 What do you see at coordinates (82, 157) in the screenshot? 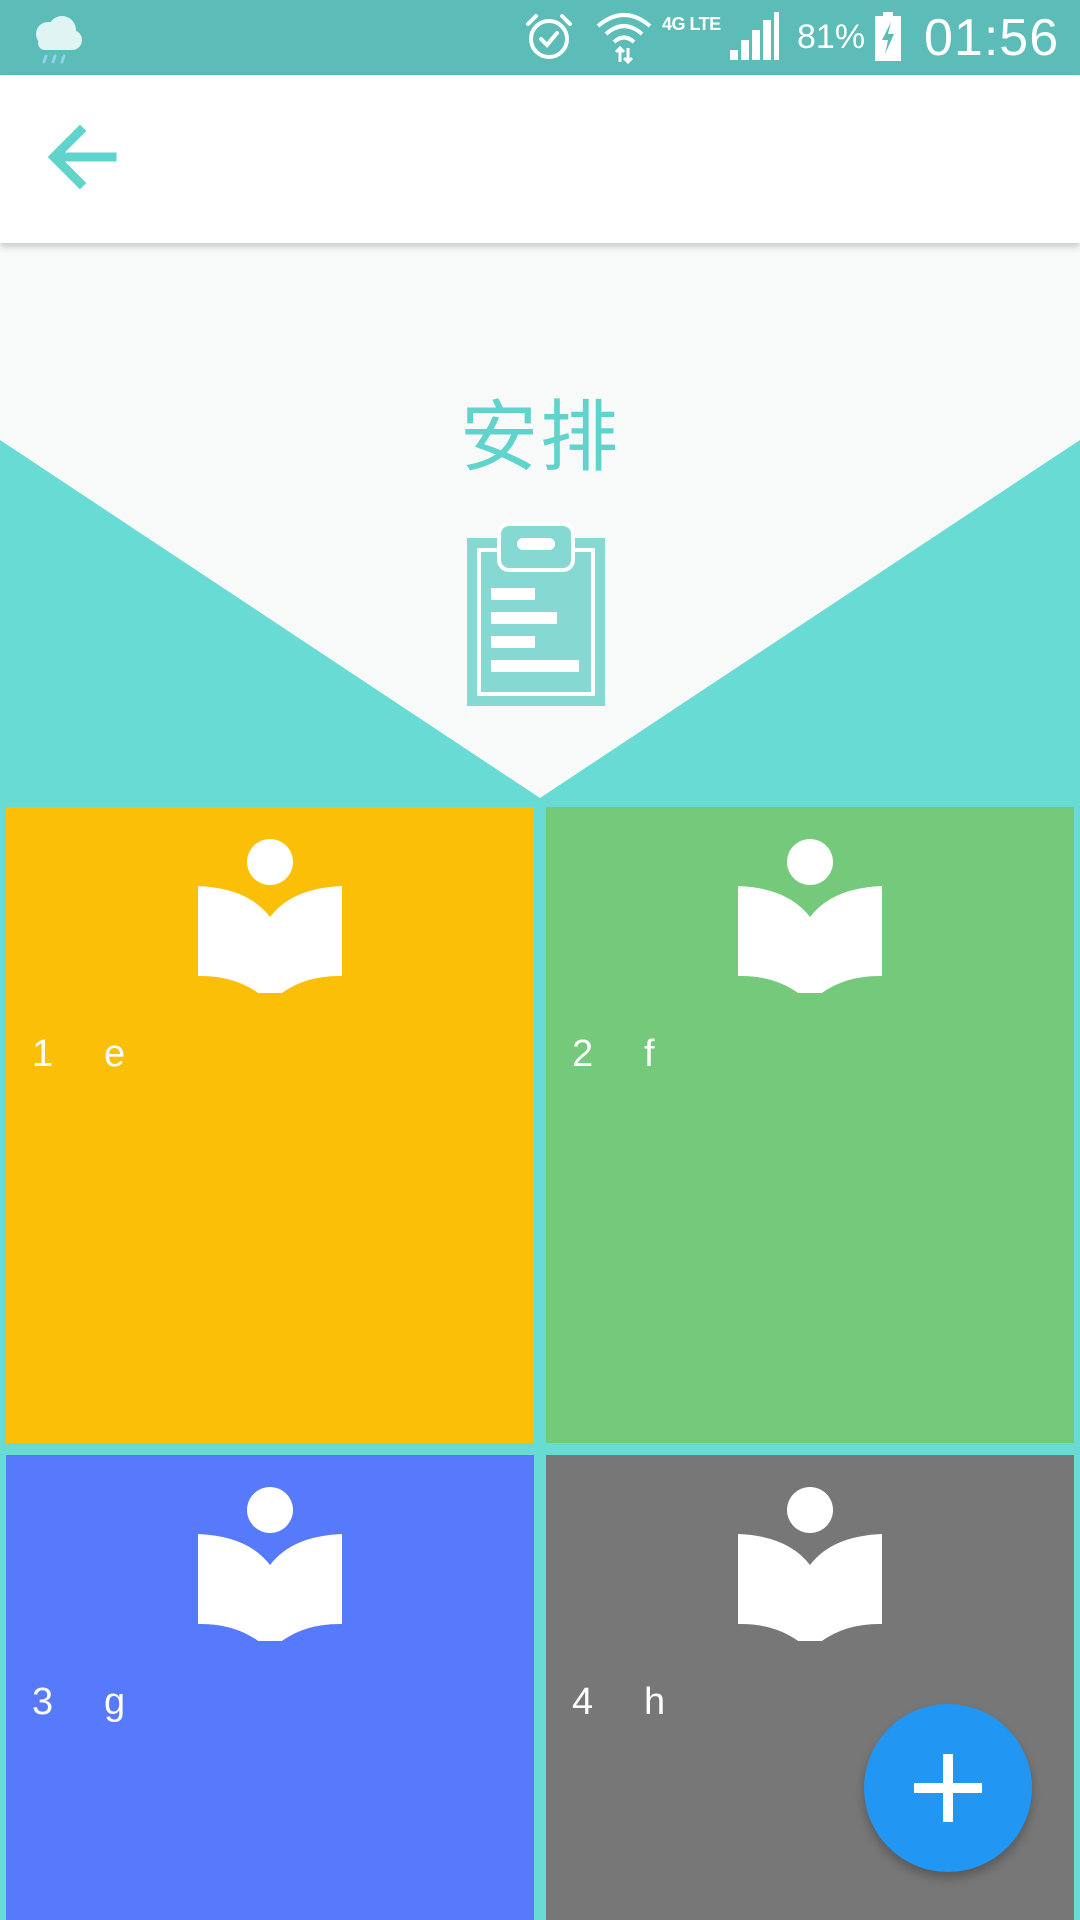
I see `arrow-left-icon` at bounding box center [82, 157].